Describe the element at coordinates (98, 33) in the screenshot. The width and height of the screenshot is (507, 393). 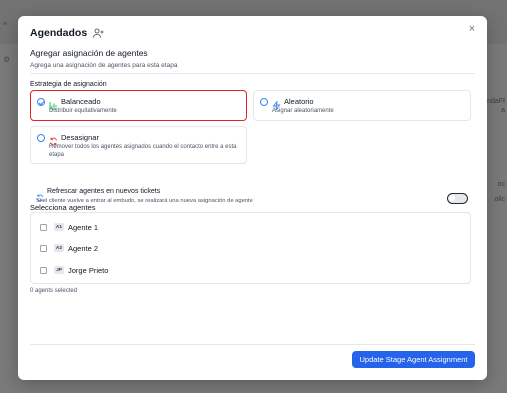
I see `add-user-icon` at that location.